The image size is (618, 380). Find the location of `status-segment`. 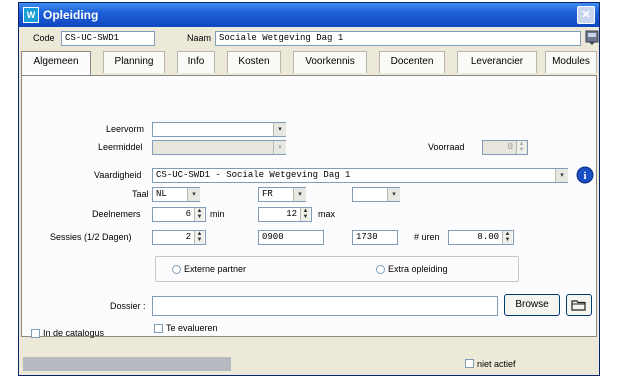

status-segment is located at coordinates (127, 364).